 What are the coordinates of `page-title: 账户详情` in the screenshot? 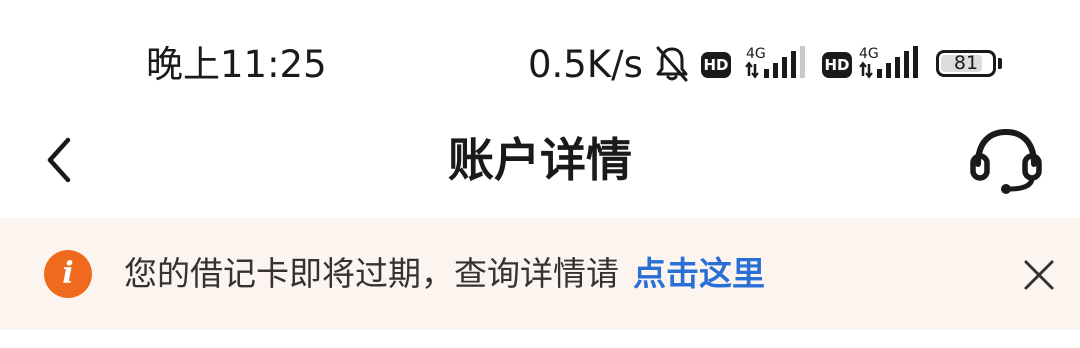 It's located at (540, 160).